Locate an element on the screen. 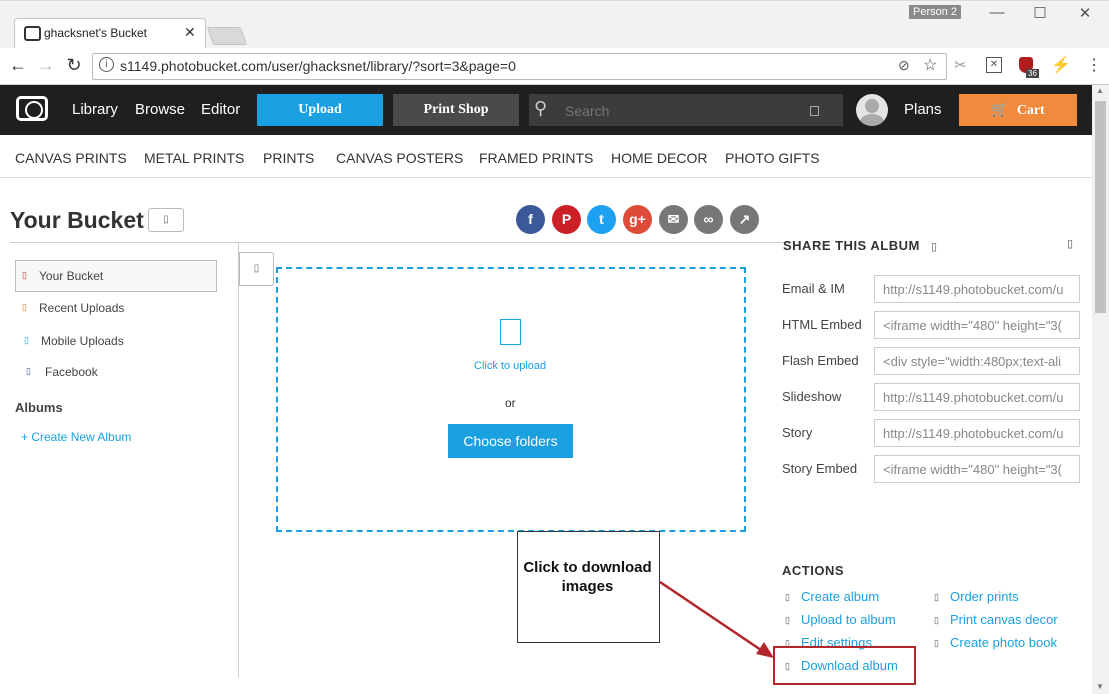 The image size is (1109, 694). share-label-slideshow: Slideshow is located at coordinates (812, 396).